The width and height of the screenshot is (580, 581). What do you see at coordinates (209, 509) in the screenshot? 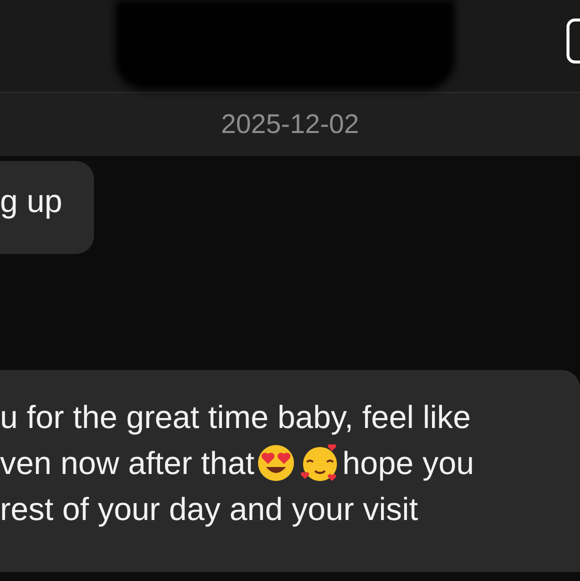
I see `message-text: rest of your day and your visit` at bounding box center [209, 509].